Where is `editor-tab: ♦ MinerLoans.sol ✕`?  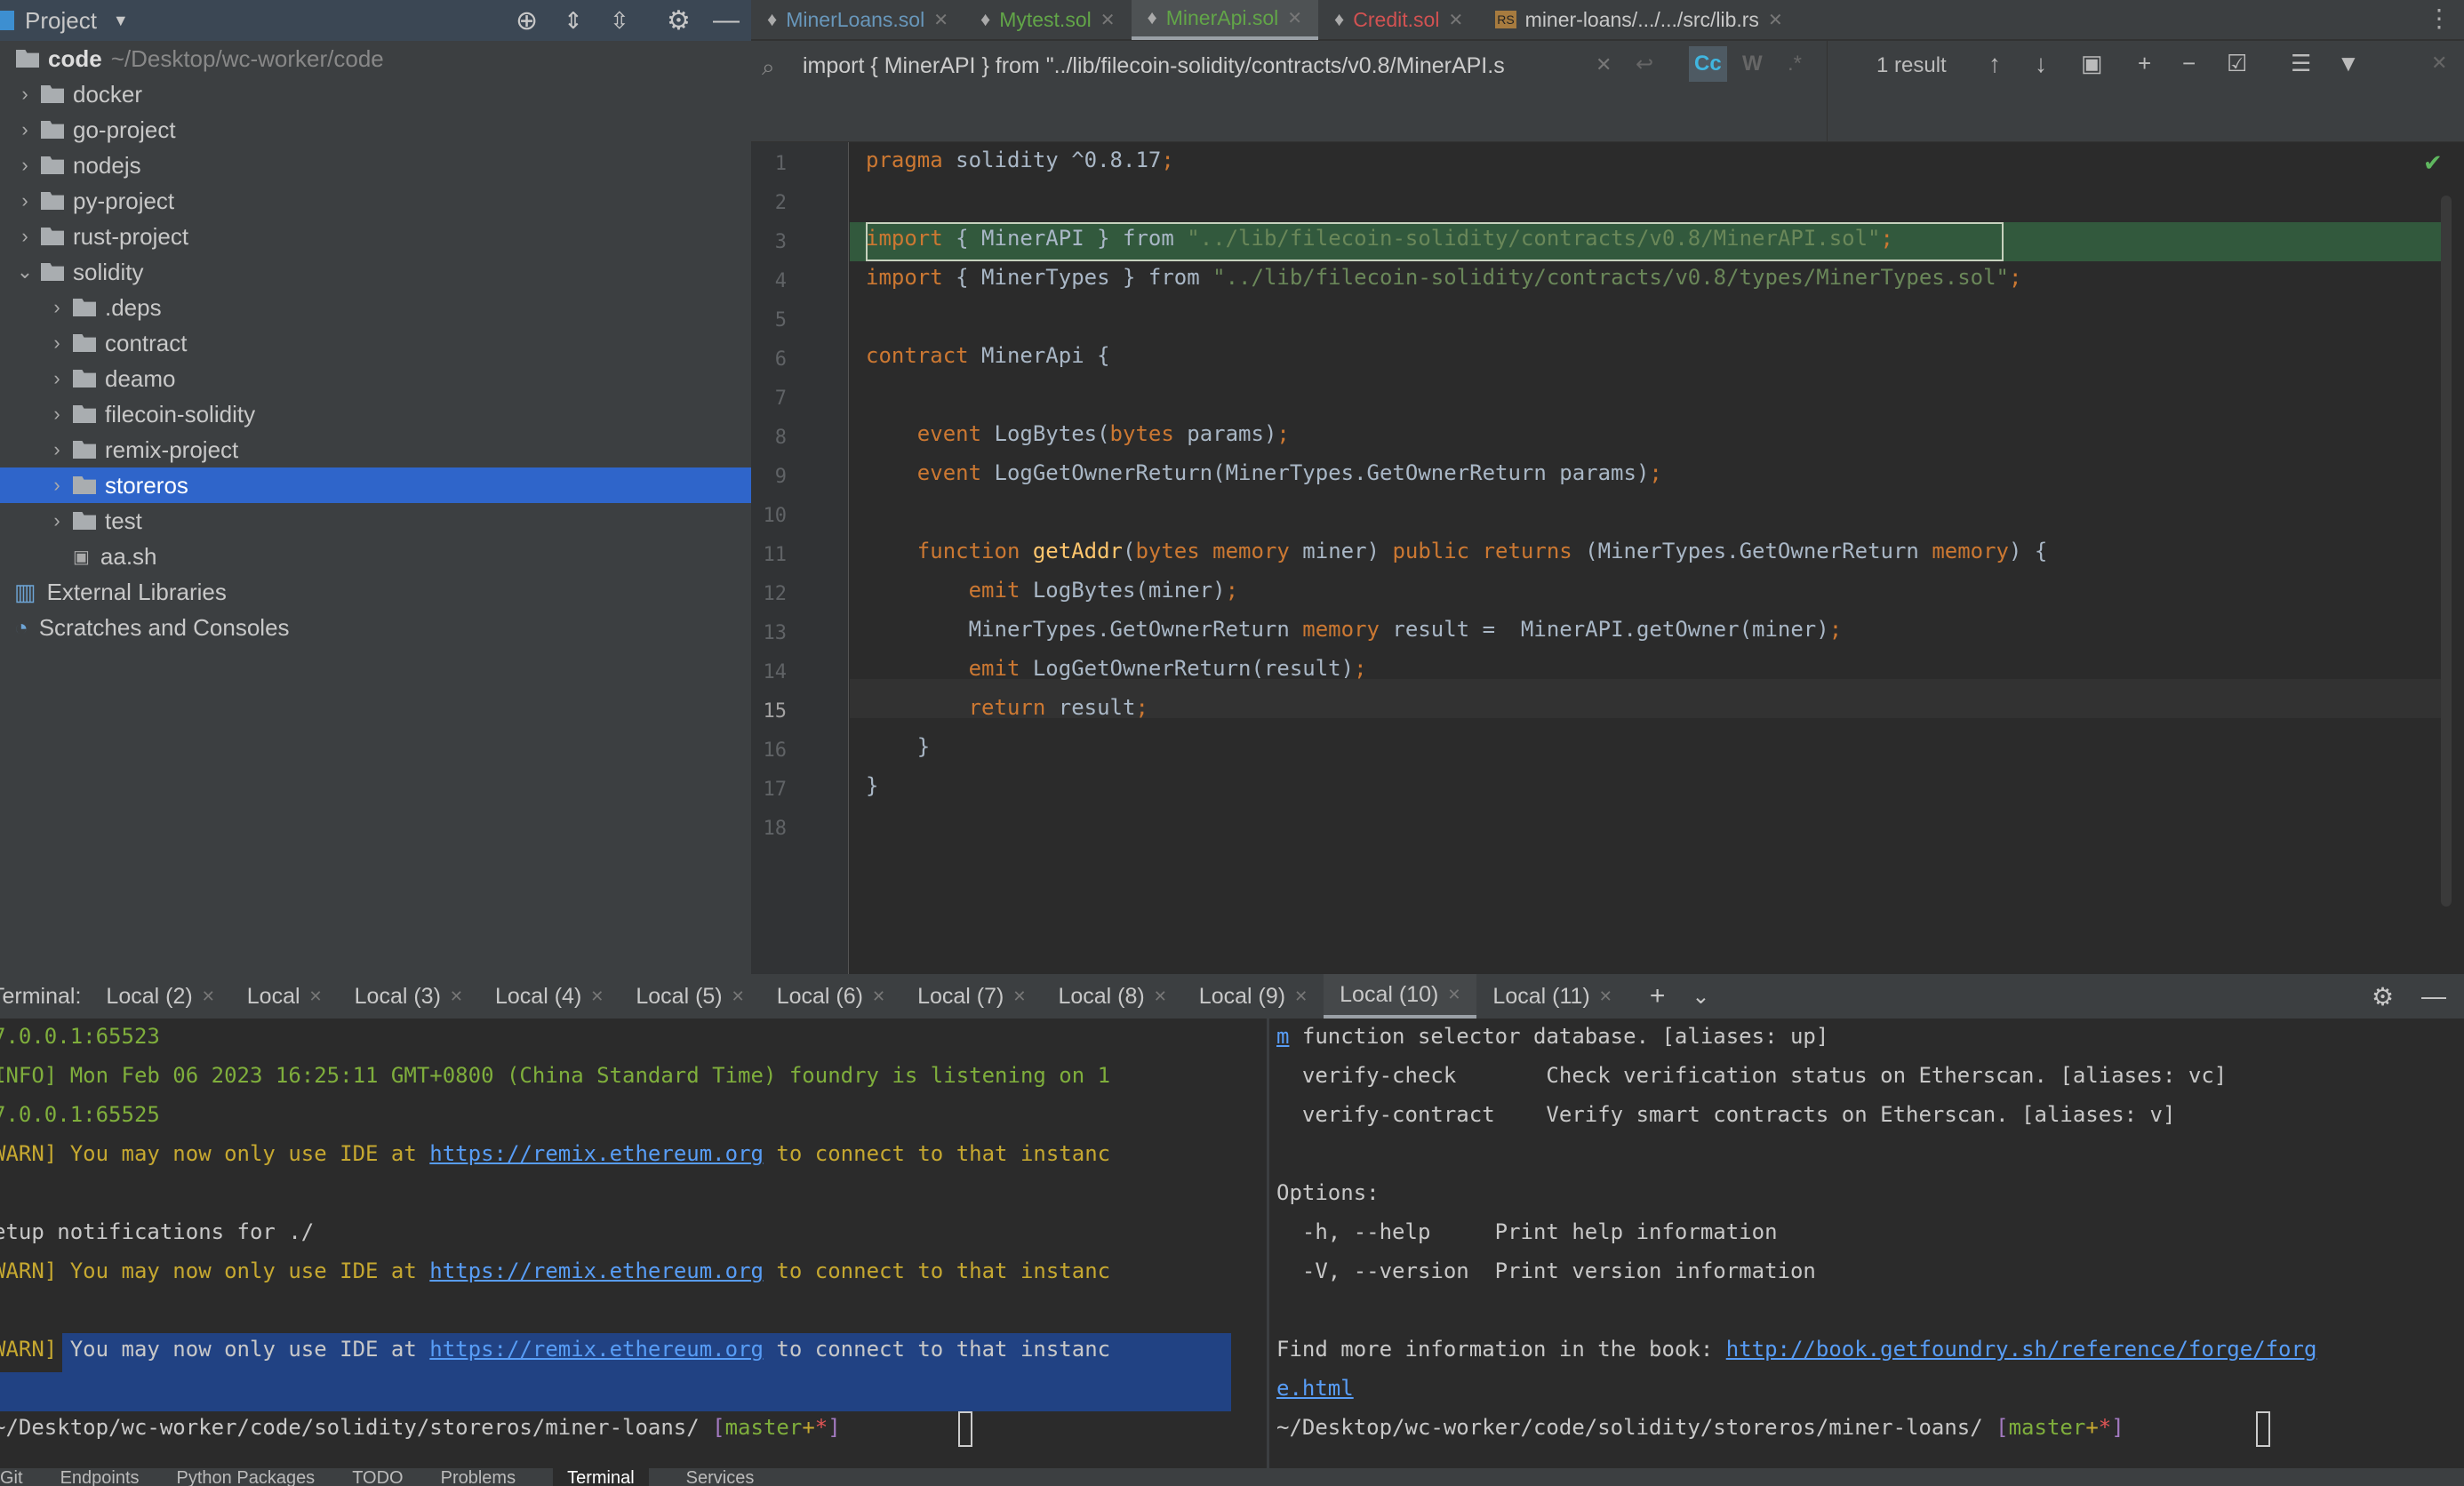 editor-tab: ♦ MinerLoans.sol ✕ is located at coordinates (857, 20).